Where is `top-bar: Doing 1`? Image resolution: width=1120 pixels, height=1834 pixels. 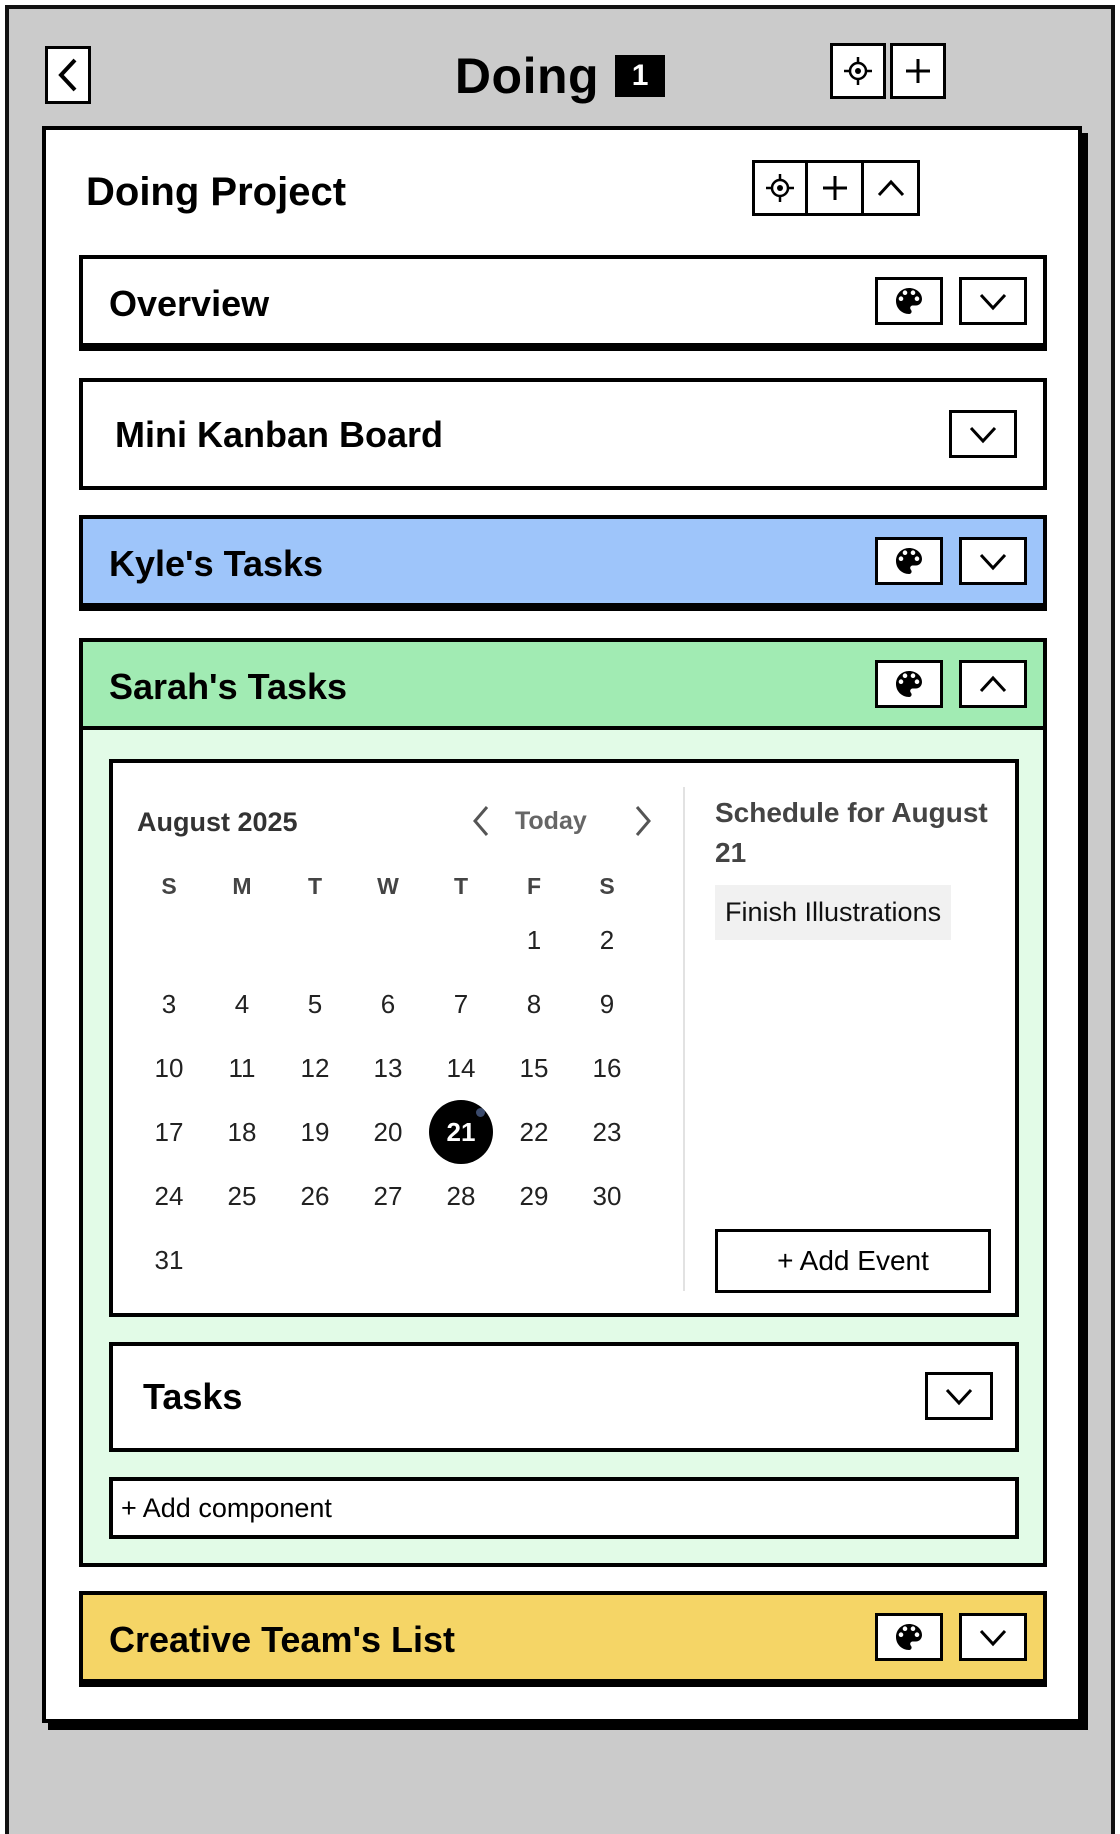
top-bar: Doing 1 is located at coordinates (560, 69).